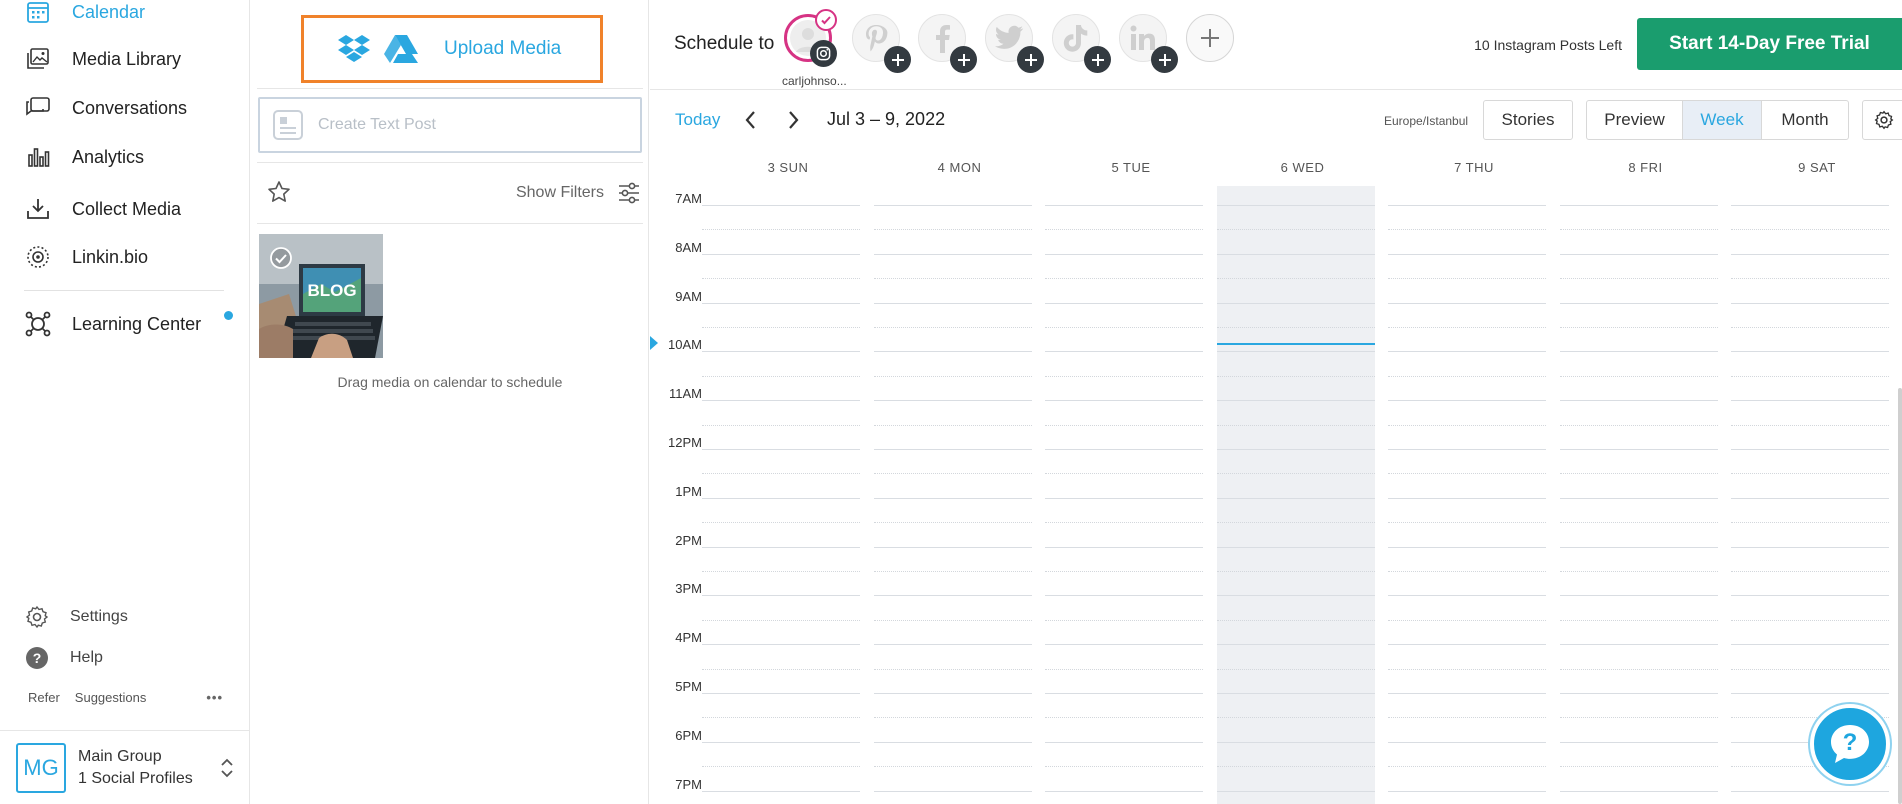  What do you see at coordinates (1805, 120) in the screenshot?
I see `month-view-button: Month` at bounding box center [1805, 120].